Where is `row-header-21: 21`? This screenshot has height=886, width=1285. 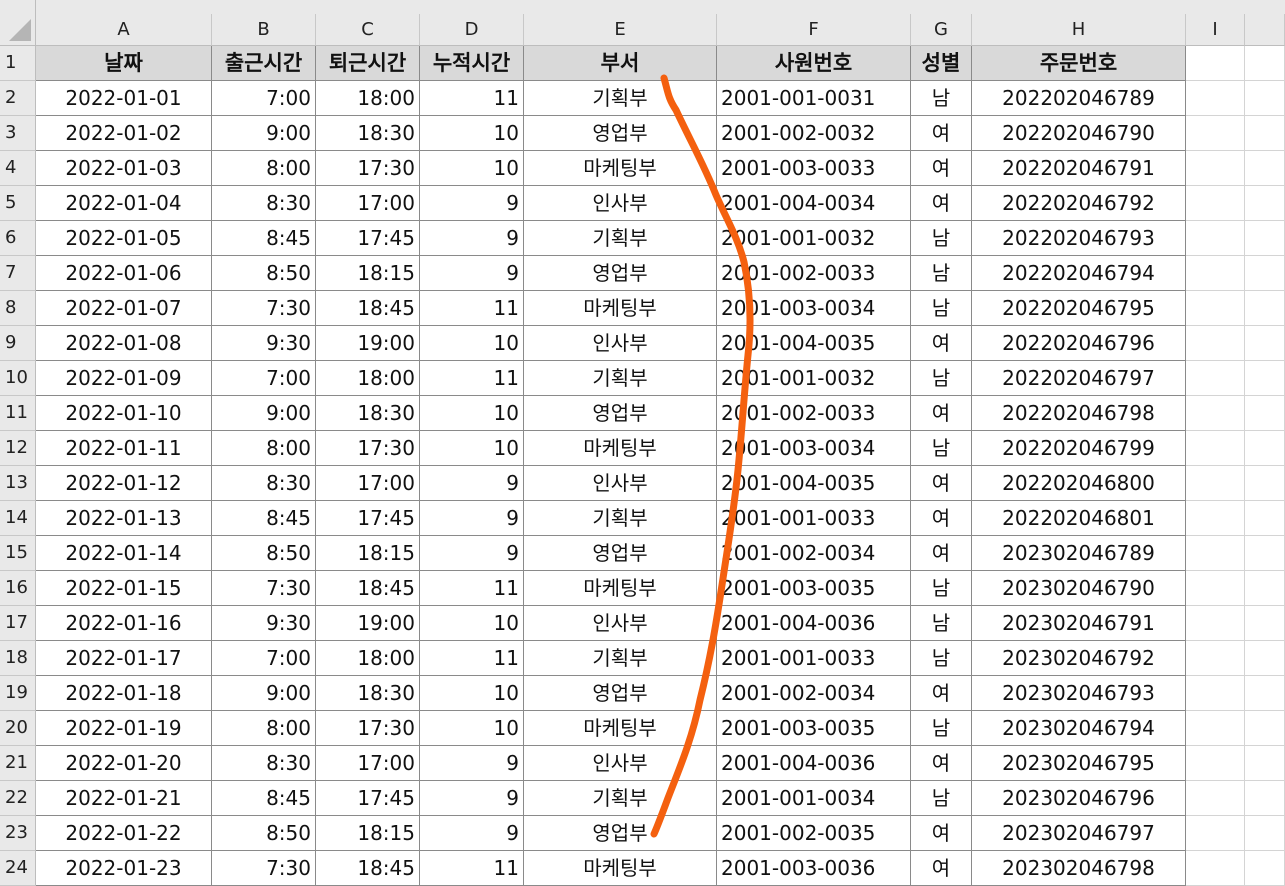 row-header-21: 21 is located at coordinates (18, 763).